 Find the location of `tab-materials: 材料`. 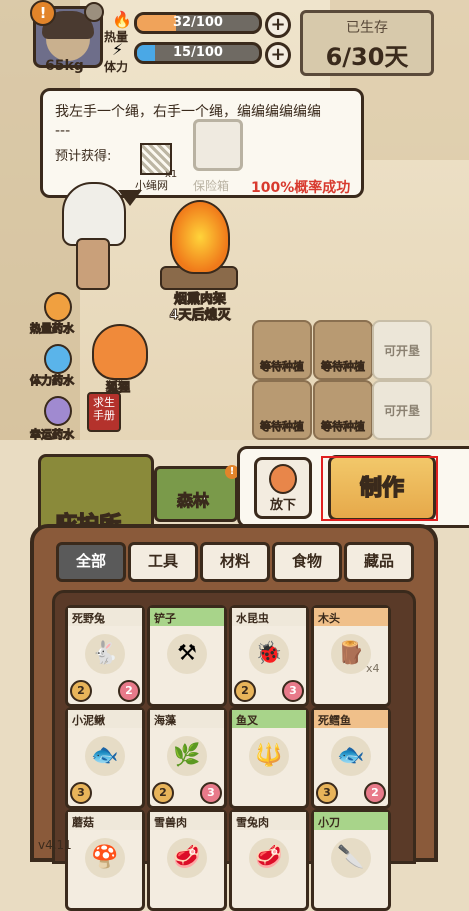

tab-materials: 材料 is located at coordinates (235, 562).